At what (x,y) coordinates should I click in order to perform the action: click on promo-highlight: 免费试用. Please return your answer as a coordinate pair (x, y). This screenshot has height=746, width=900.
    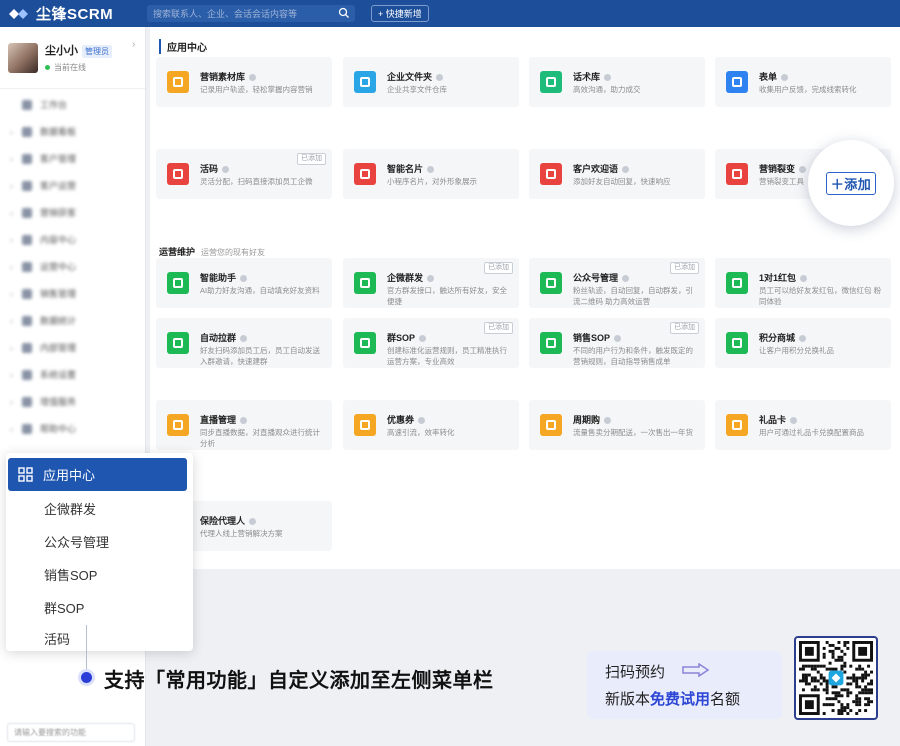
    Looking at the image, I should click on (680, 699).